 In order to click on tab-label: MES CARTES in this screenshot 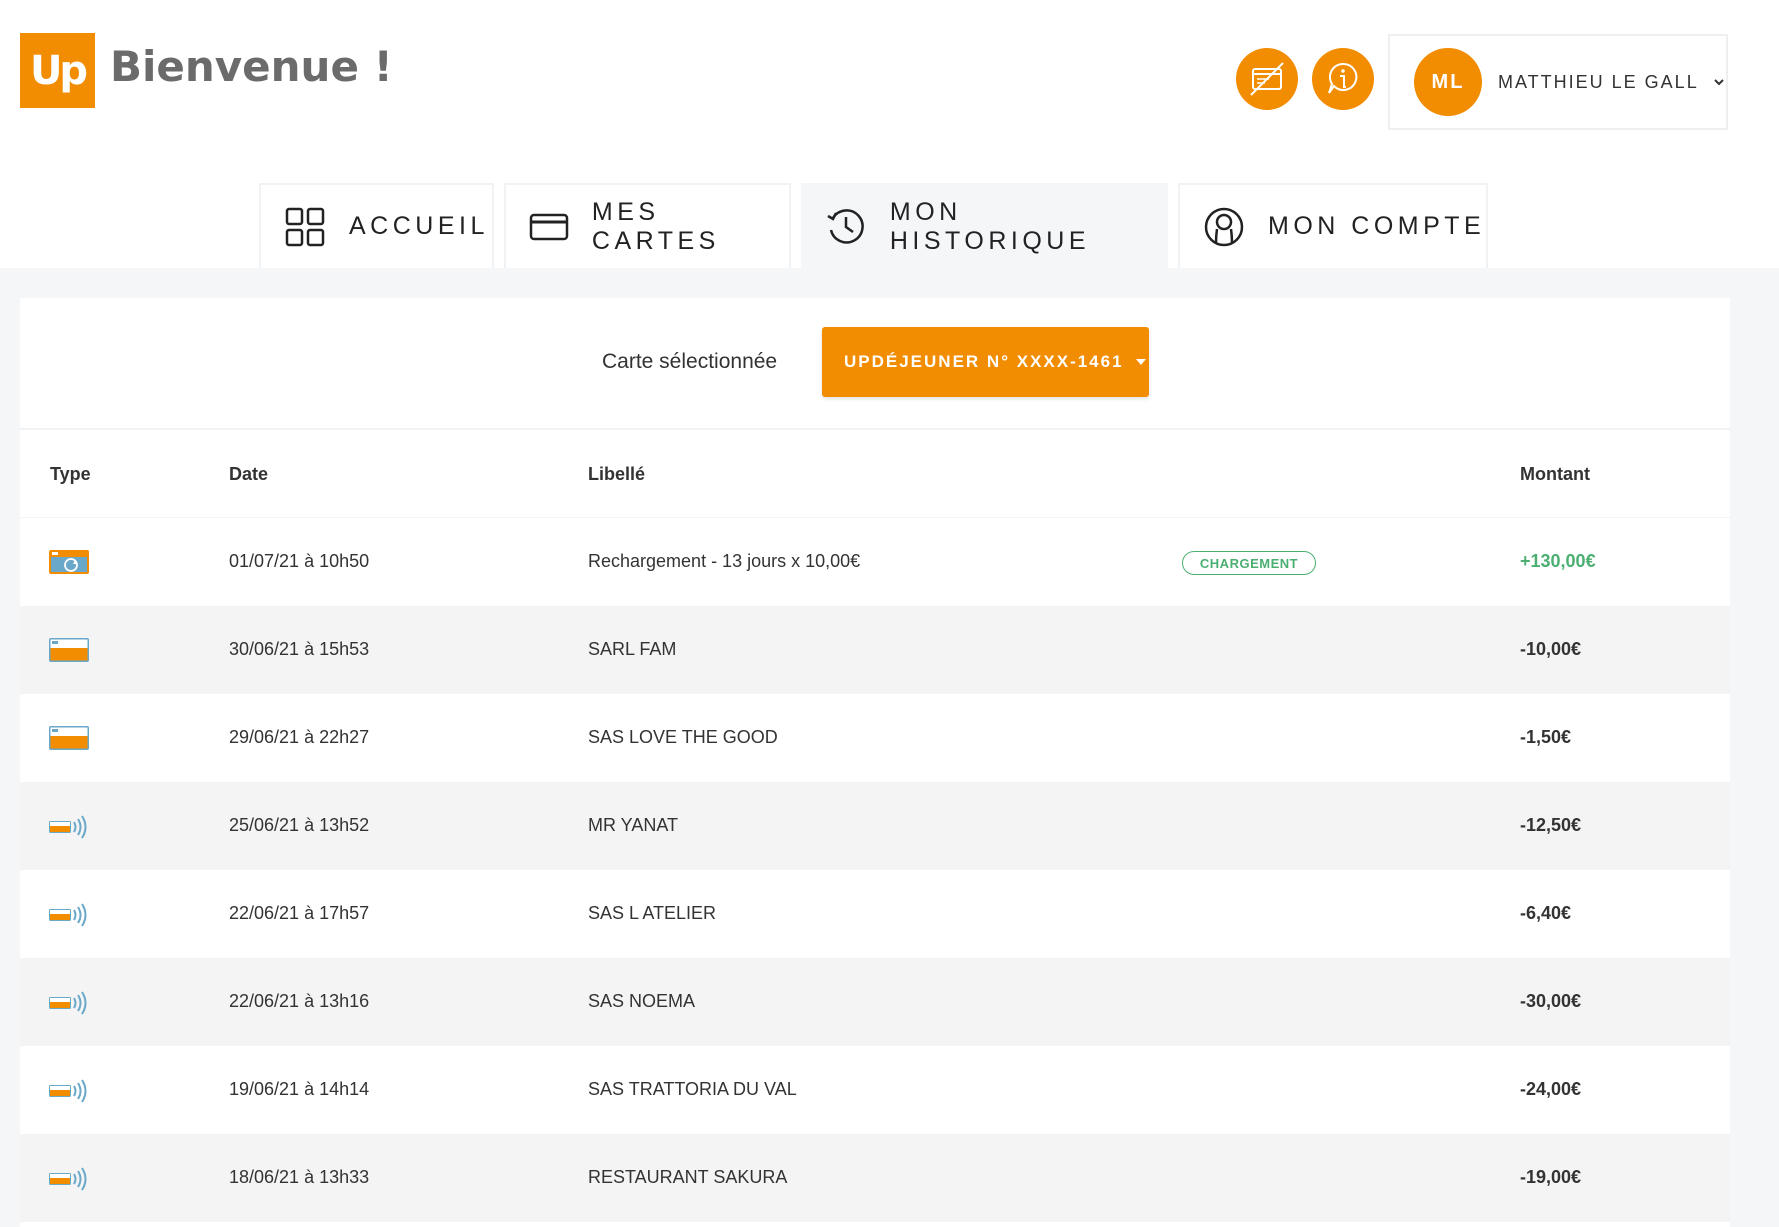, I will do `click(655, 226)`.